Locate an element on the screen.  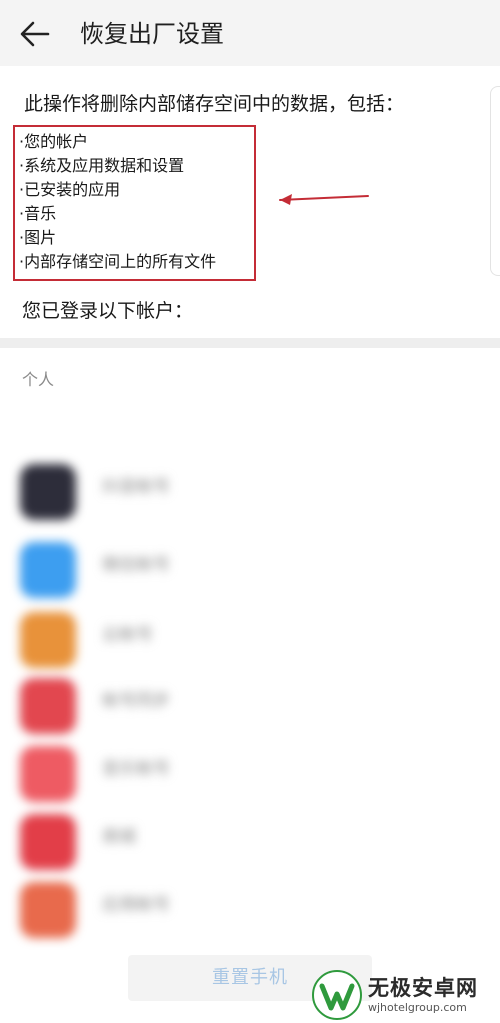
watermark-url: wjhotelgroup.com is located at coordinates (417, 1007).